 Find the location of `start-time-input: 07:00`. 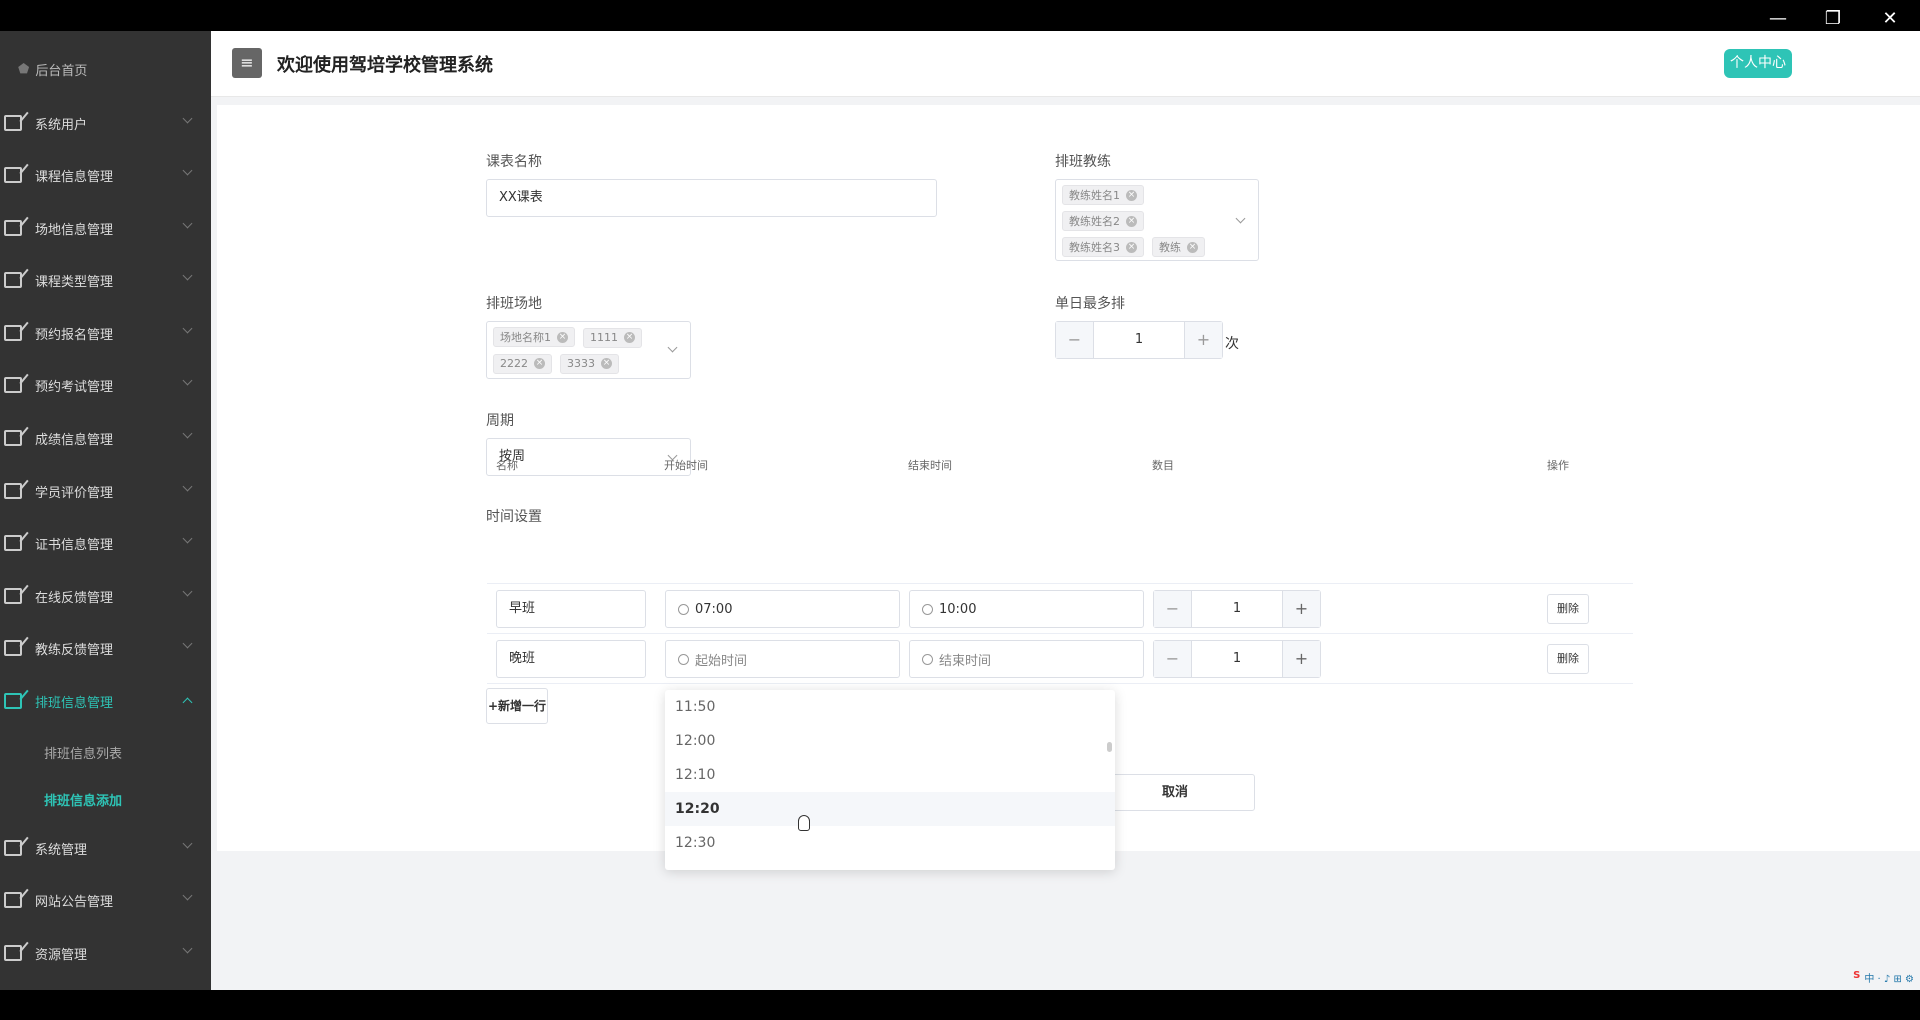

start-time-input: 07:00 is located at coordinates (782, 609).